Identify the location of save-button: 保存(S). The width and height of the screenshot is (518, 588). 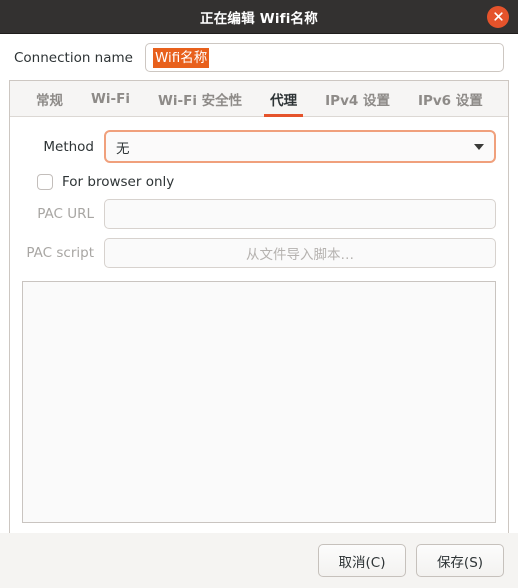
(460, 560).